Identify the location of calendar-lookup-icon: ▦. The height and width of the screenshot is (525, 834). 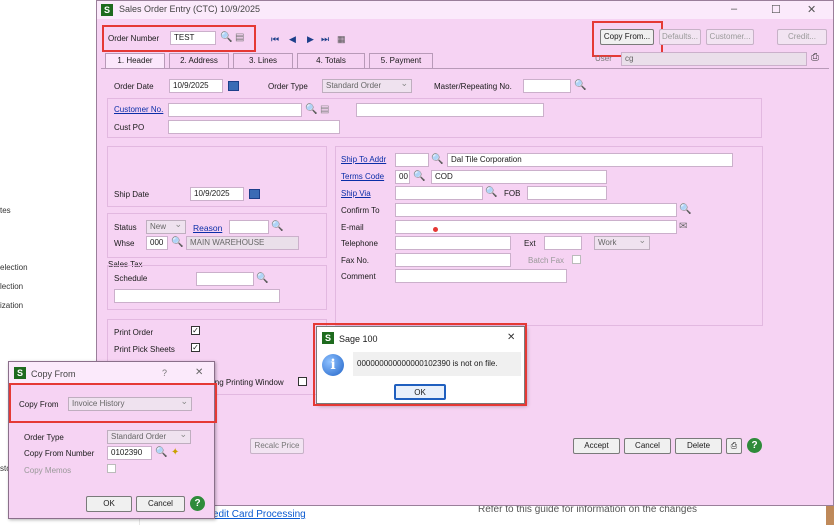
(341, 39).